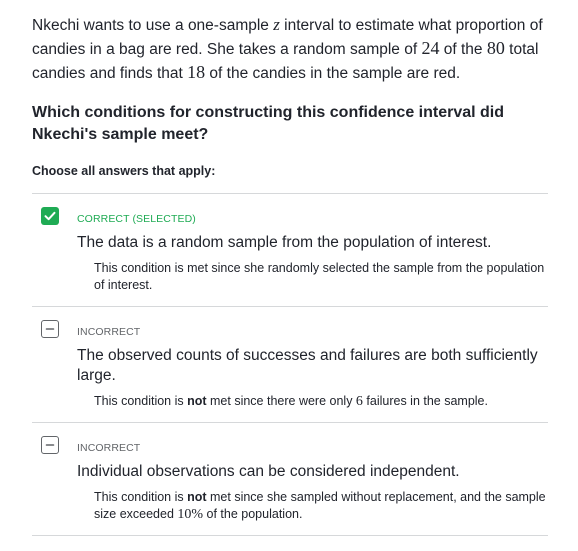  I want to click on checkbox-checked-icon, so click(50, 216).